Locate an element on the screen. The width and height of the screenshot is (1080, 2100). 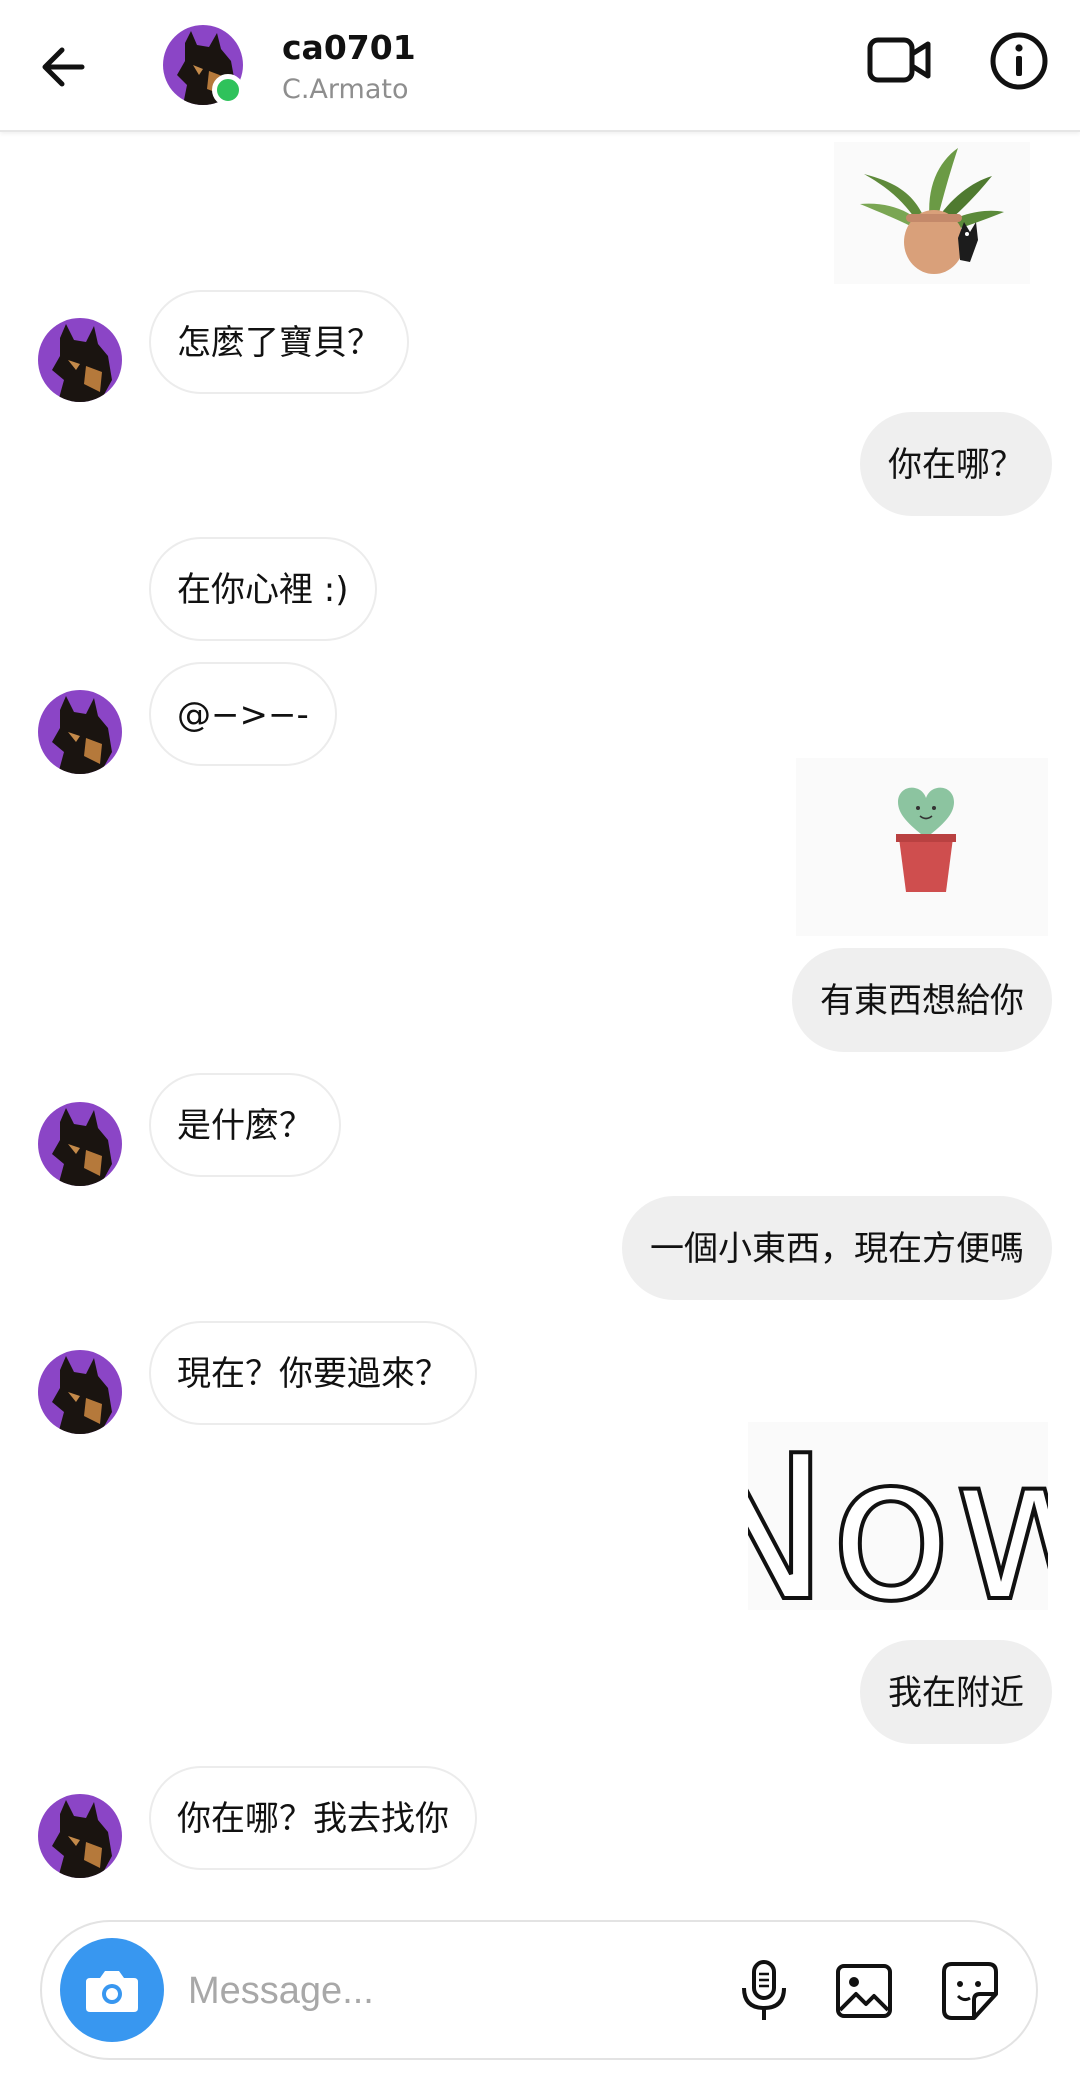
message-composer is located at coordinates (539, 1990).